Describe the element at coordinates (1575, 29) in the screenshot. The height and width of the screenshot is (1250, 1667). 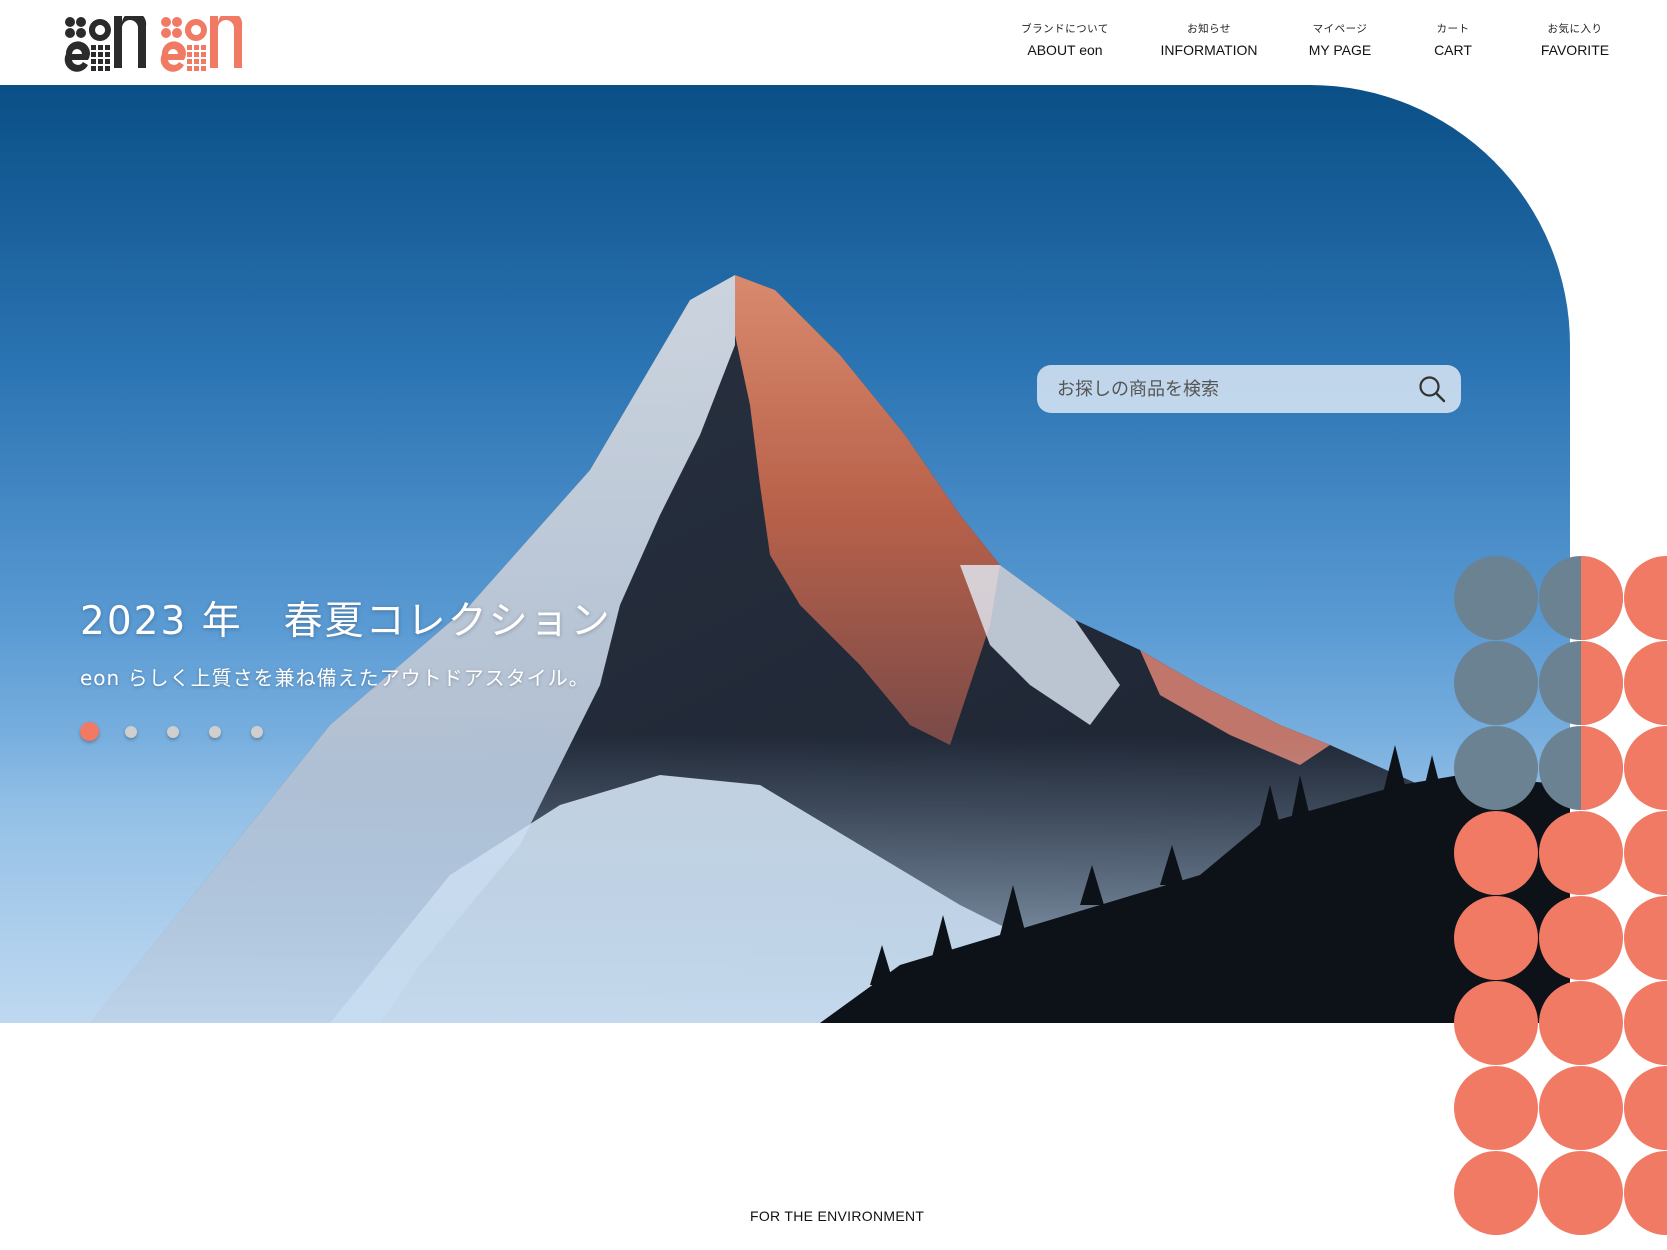
I see `nav-favorite-jp: お気に入り` at that location.